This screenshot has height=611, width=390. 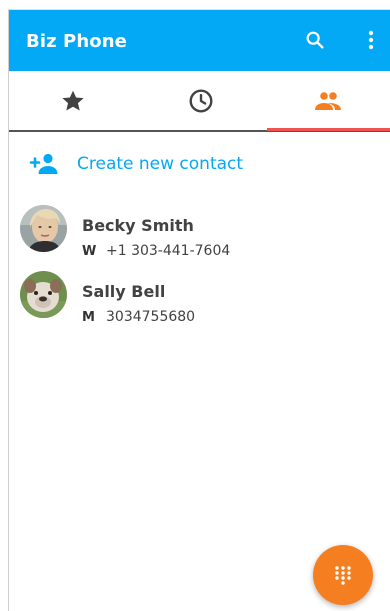 I want to click on dialpad-icon, so click(x=343, y=575).